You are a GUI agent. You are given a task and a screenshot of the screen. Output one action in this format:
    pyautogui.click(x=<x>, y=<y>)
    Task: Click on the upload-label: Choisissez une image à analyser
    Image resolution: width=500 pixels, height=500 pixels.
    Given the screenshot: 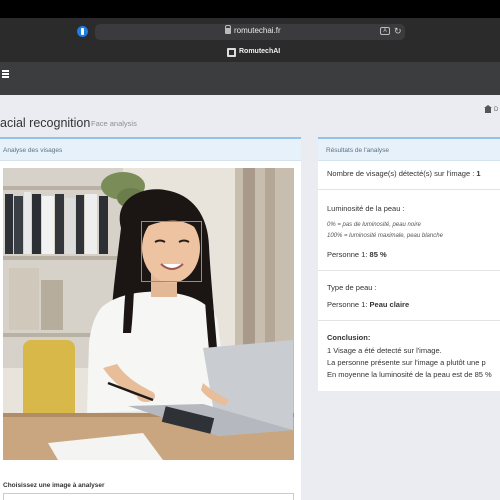 What is the action you would take?
    pyautogui.click(x=54, y=485)
    